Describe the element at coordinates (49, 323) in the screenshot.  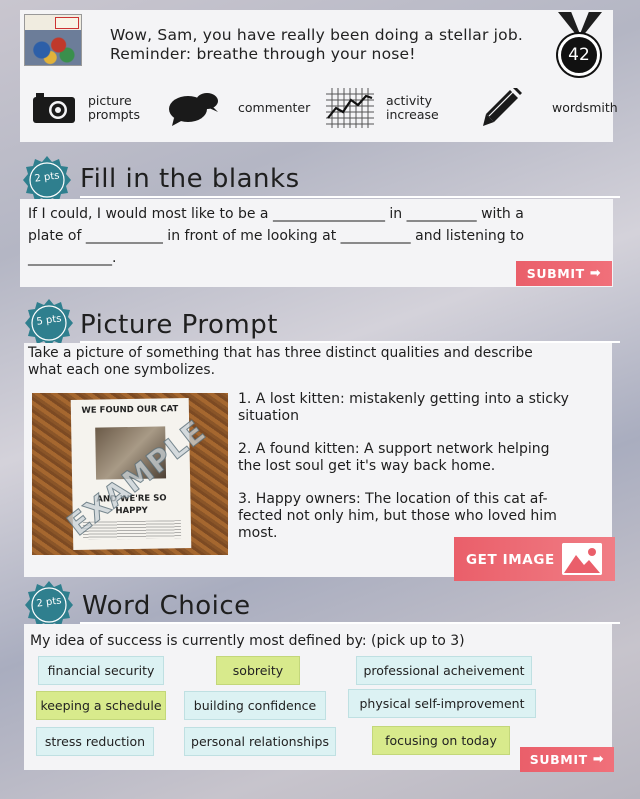
I see `points-seal: 5 pts` at that location.